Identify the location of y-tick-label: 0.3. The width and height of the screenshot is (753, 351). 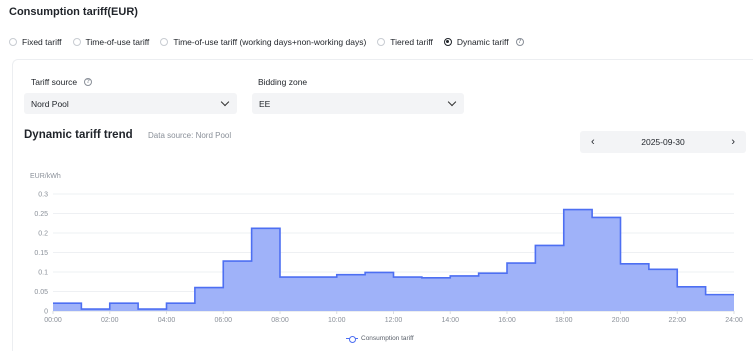
(43, 195).